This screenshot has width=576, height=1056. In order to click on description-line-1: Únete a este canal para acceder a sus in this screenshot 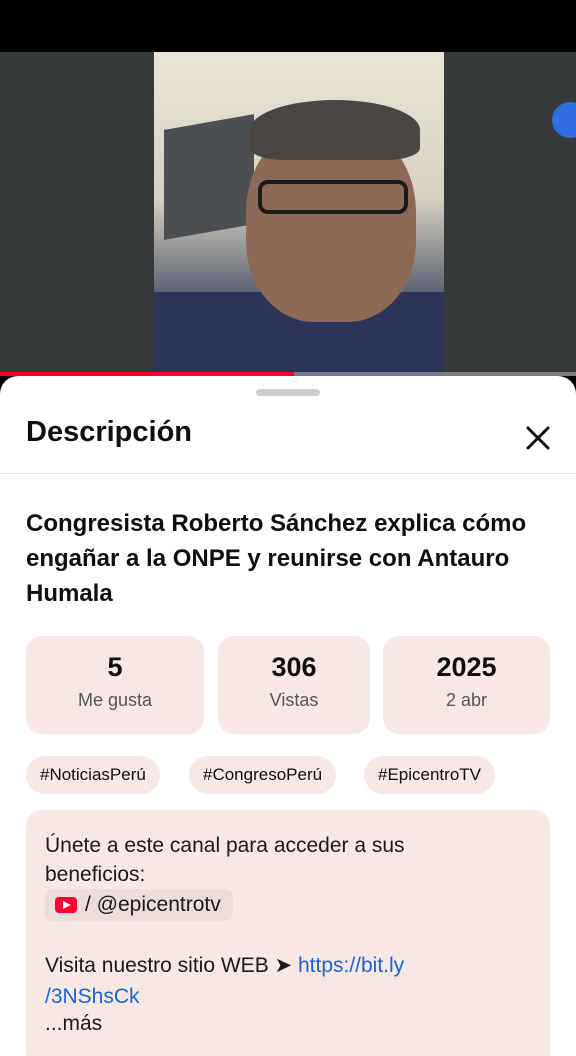, I will do `click(225, 845)`.